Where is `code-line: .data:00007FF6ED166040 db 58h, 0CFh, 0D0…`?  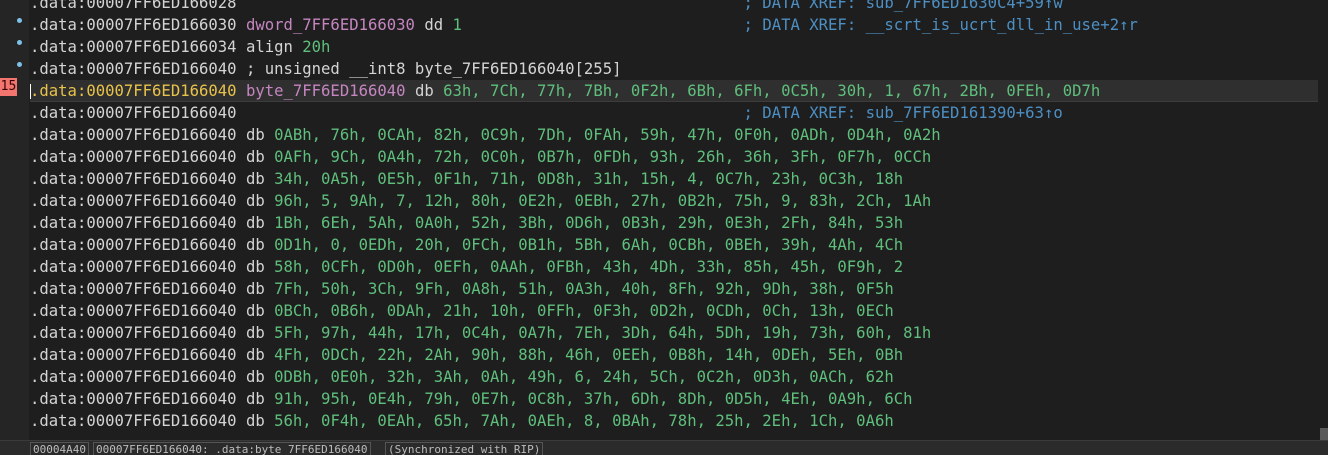 code-line: .data:00007FF6ED166040 db 58h, 0CFh, 0D0… is located at coordinates (674, 267).